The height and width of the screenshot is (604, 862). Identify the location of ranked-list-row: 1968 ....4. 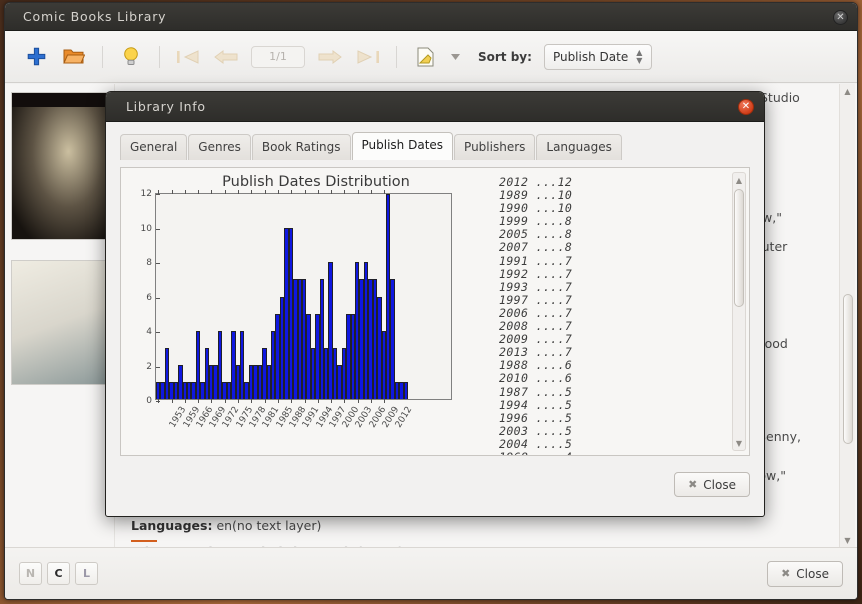
(624, 452).